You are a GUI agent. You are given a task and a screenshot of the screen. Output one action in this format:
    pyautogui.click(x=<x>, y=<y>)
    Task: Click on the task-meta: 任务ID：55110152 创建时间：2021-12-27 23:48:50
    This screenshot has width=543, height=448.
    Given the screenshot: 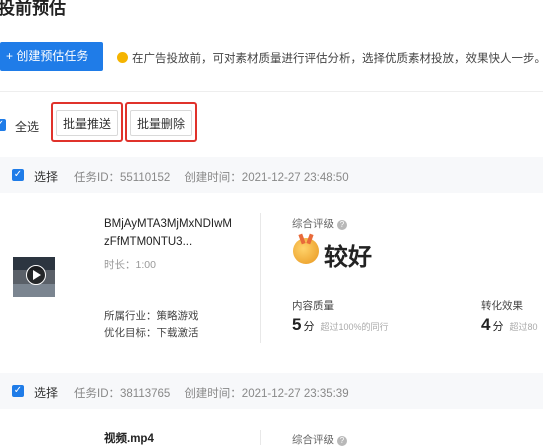 What is the action you would take?
    pyautogui.click(x=211, y=177)
    